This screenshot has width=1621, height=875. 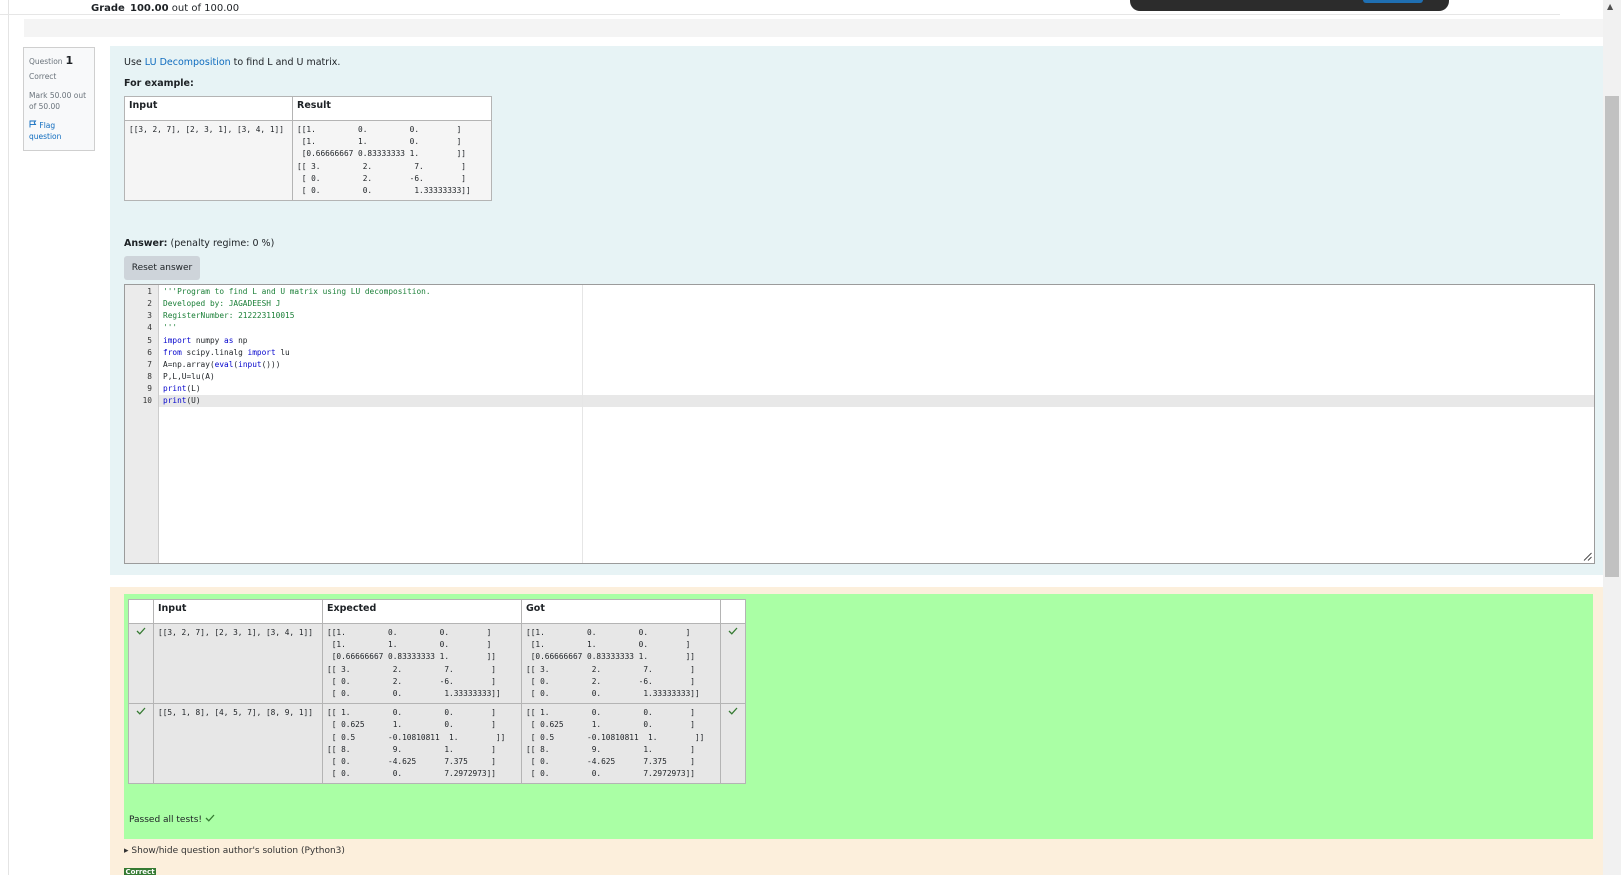 What do you see at coordinates (149, 315) in the screenshot?
I see `line-number: 3` at bounding box center [149, 315].